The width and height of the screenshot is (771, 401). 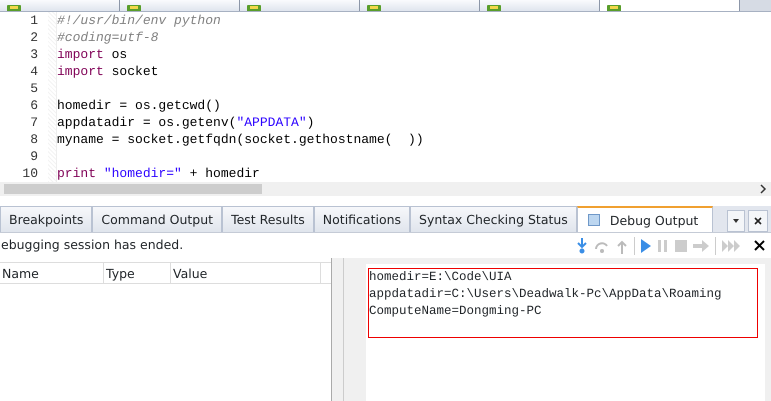 I want to click on play-icon, so click(x=646, y=245).